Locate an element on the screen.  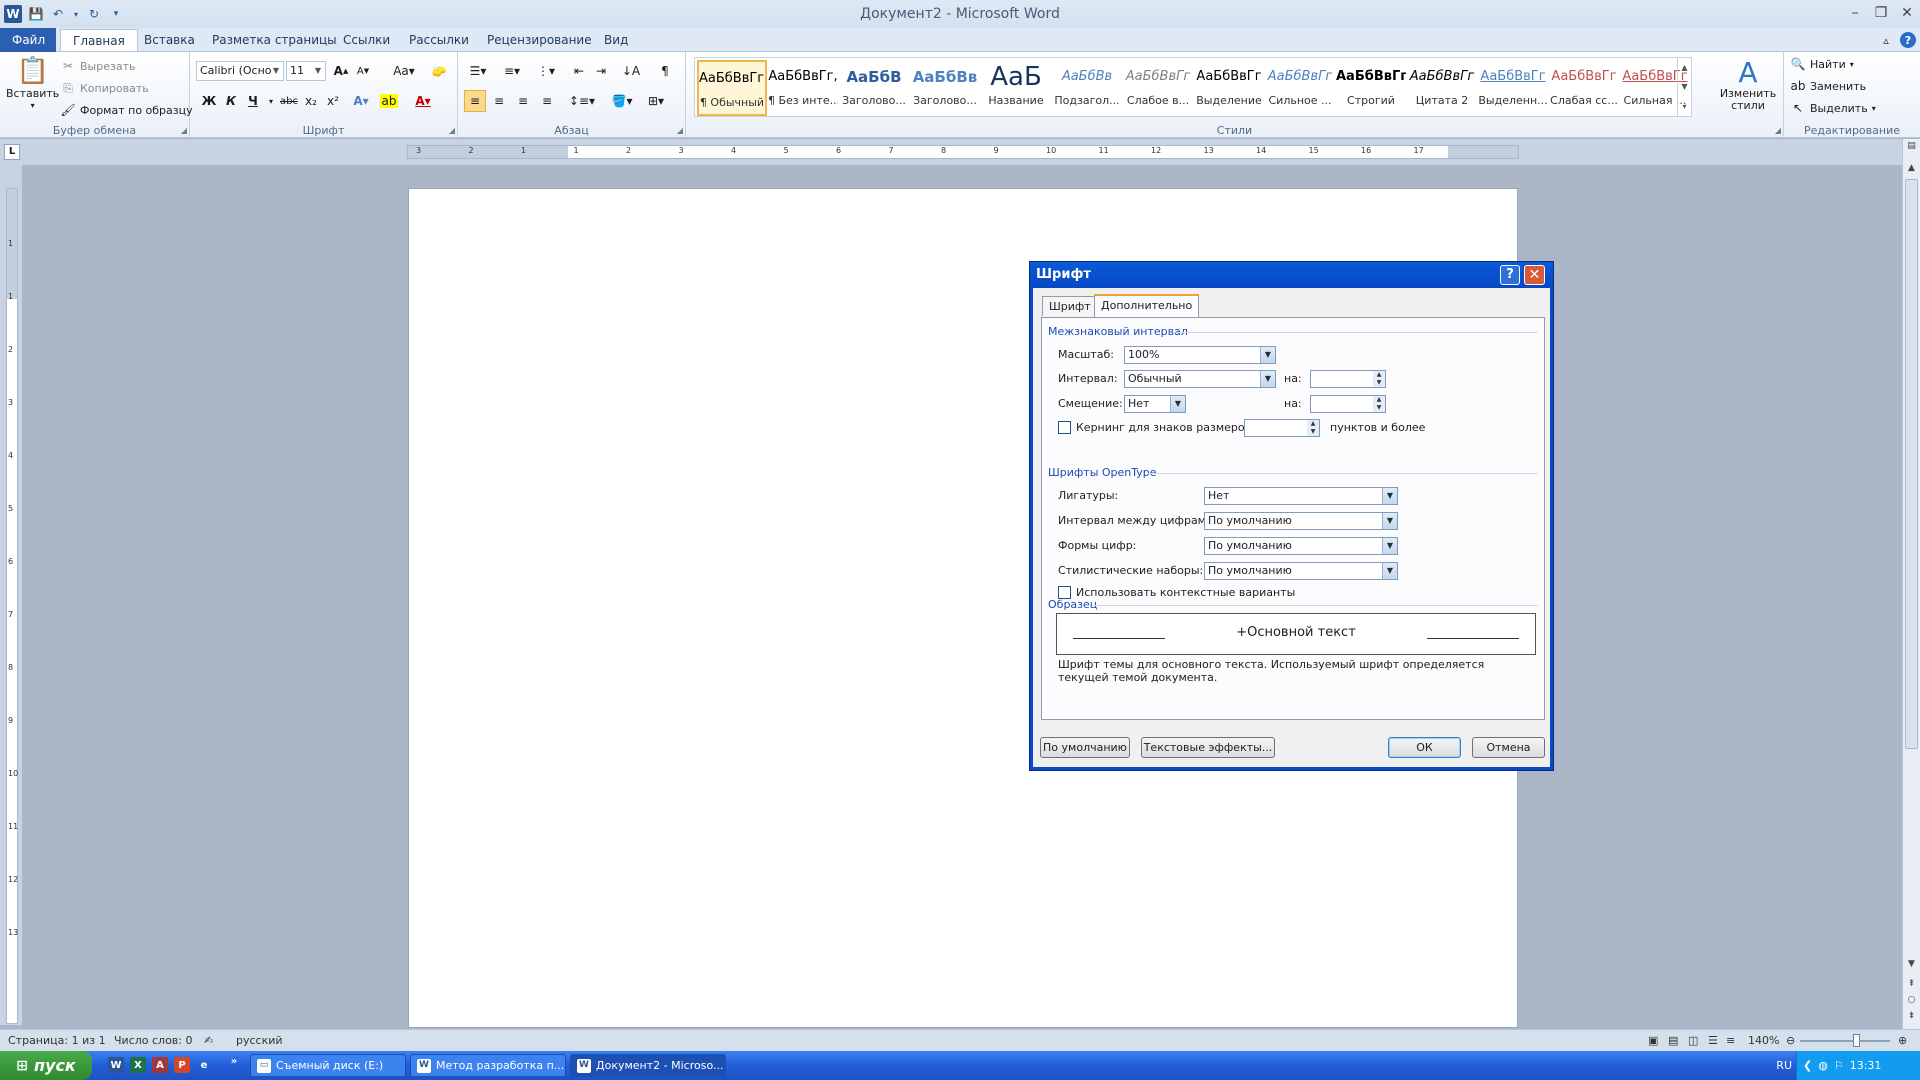
increase-indent-icon: ⇥ is located at coordinates (601, 71).